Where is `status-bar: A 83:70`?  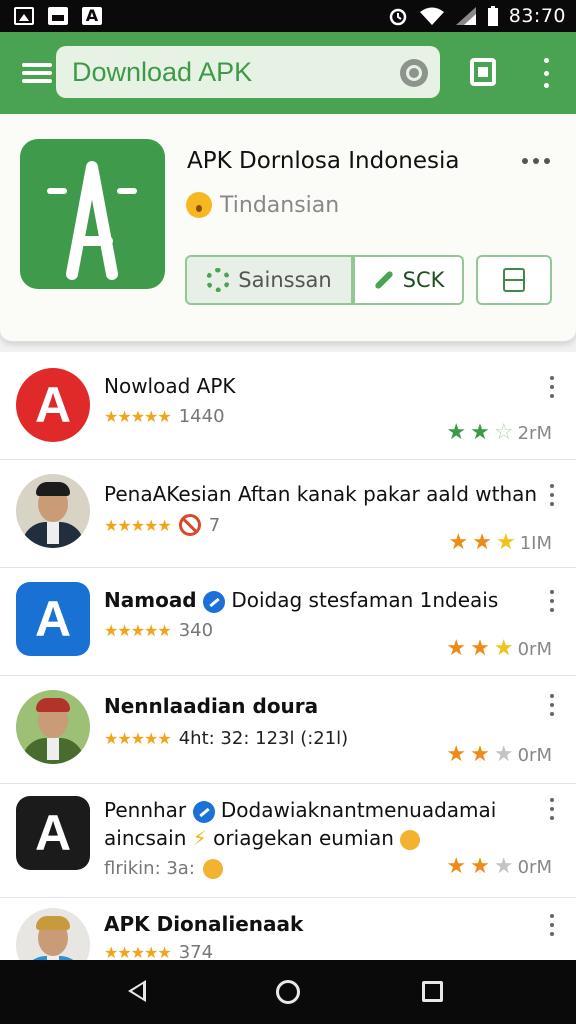
status-bar: A 83:70 is located at coordinates (288, 16).